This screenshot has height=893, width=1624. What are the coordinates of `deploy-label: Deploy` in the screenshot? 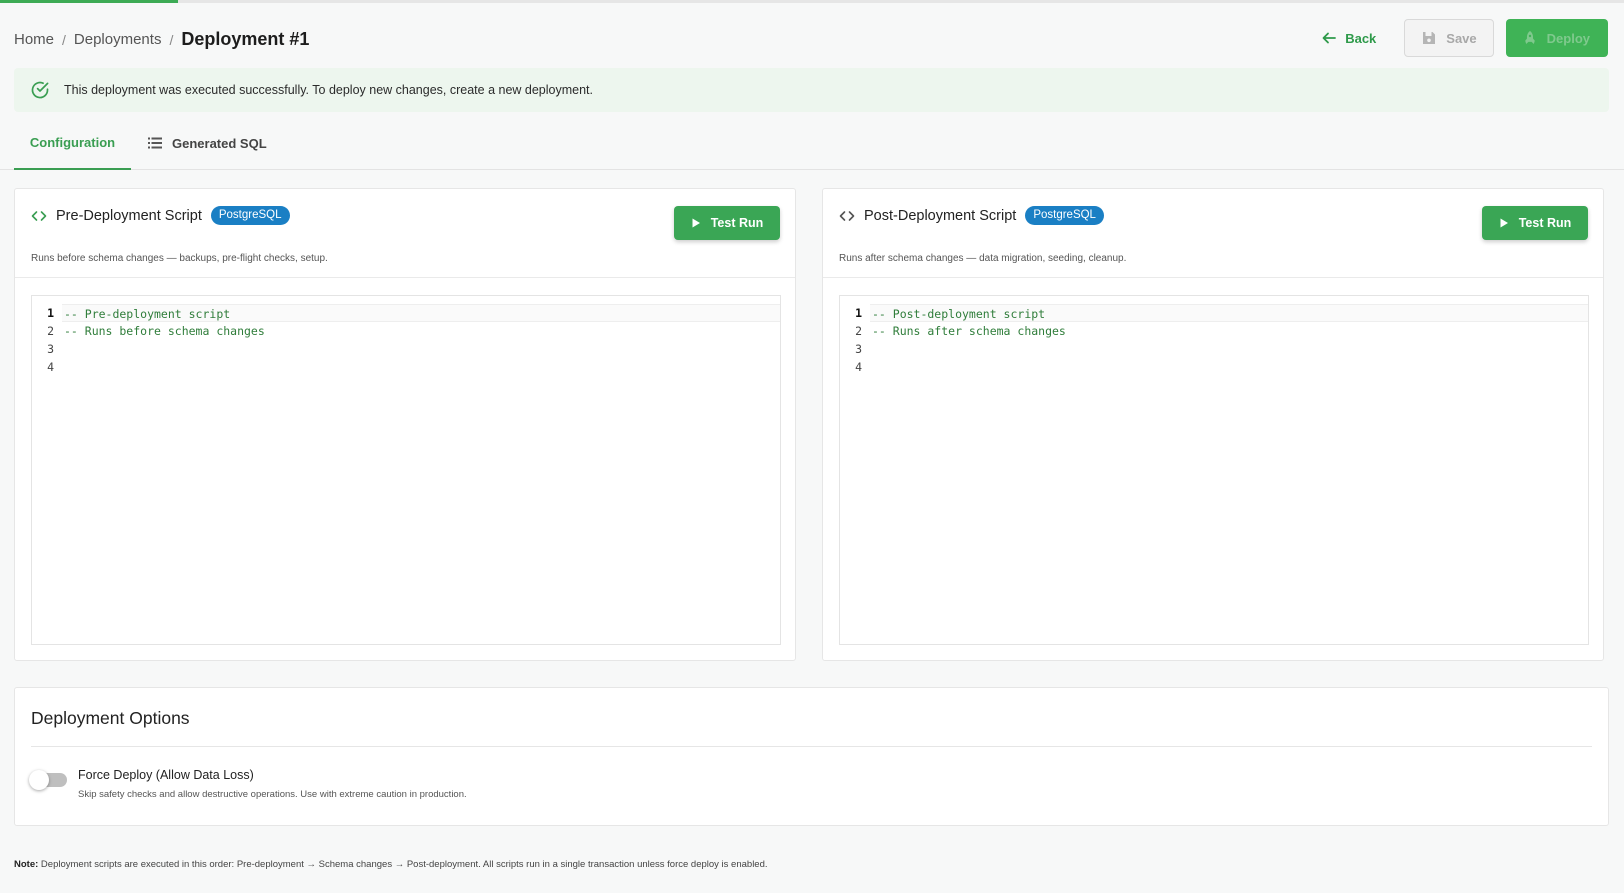 It's located at (1568, 38).